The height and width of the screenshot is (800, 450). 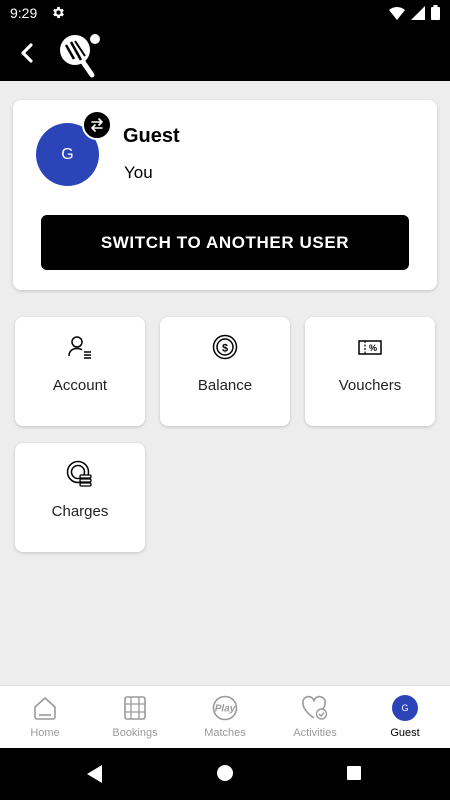 What do you see at coordinates (24, 13) in the screenshot?
I see `status-time: 9:29` at bounding box center [24, 13].